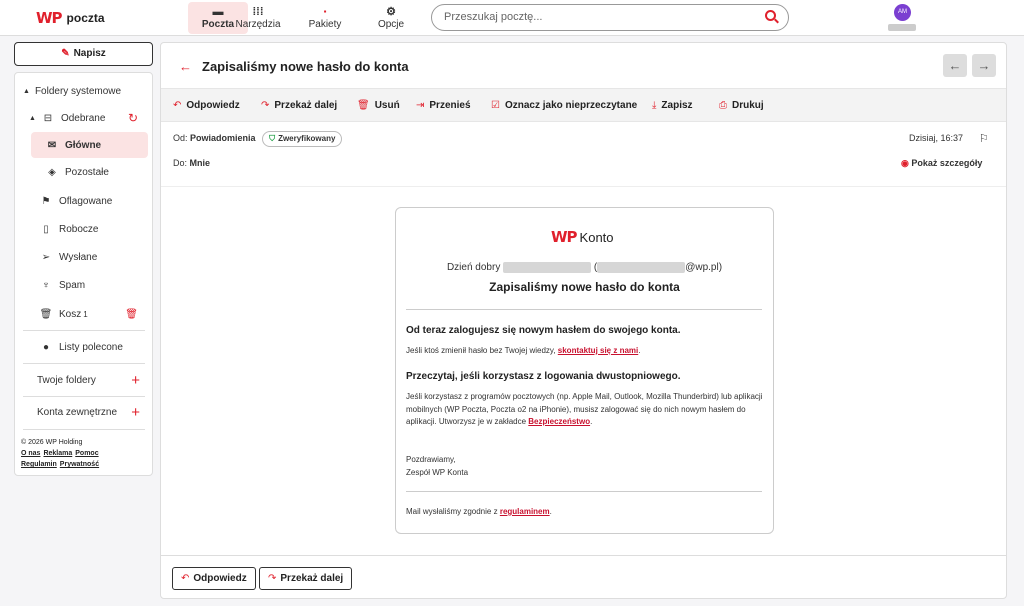 The height and width of the screenshot is (606, 1024). I want to click on sidebar-item-odebrane: ▲ ⊟ Odebrane ↻, so click(83, 118).